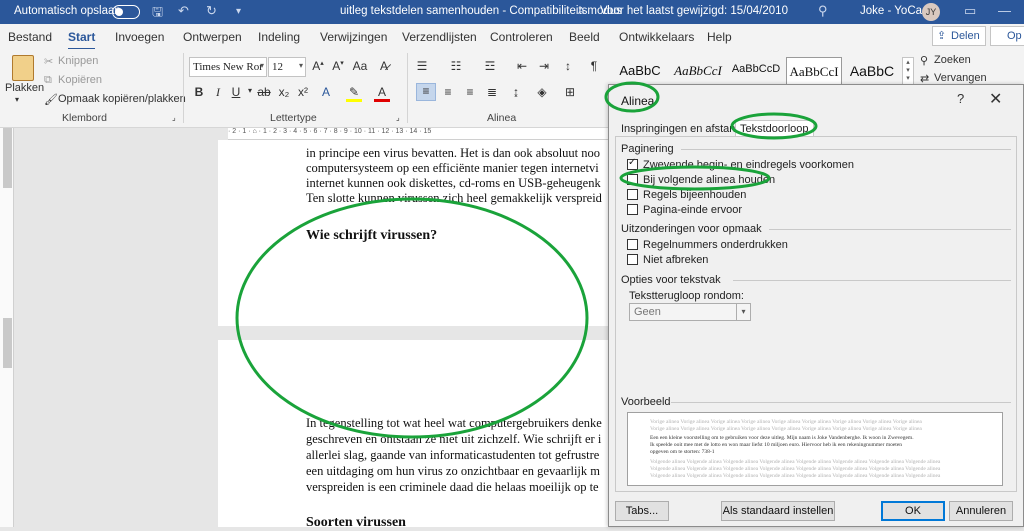 The height and width of the screenshot is (531, 1024). Describe the element at coordinates (284, 92) in the screenshot. I see `subscript-icon: x₂` at that location.